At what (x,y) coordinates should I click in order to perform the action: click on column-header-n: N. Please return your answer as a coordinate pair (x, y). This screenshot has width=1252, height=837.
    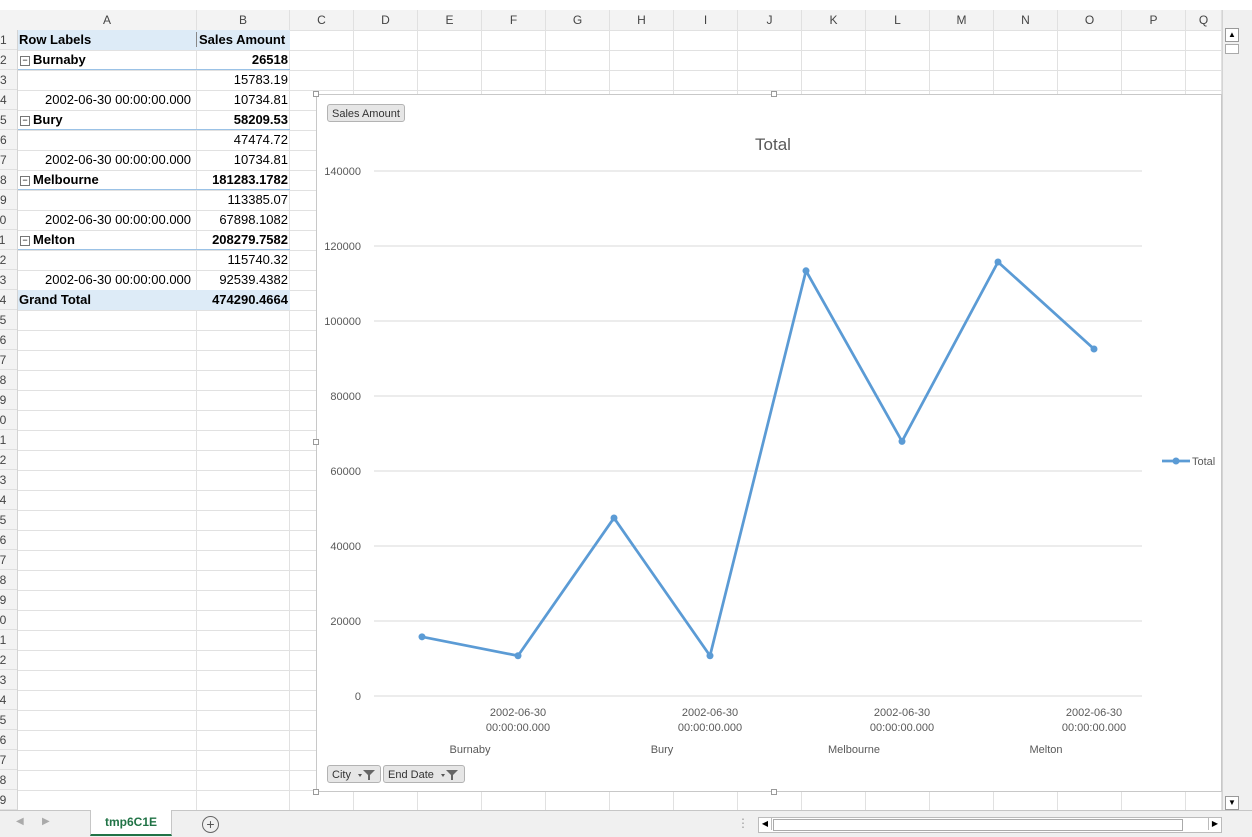
    Looking at the image, I should click on (1026, 20).